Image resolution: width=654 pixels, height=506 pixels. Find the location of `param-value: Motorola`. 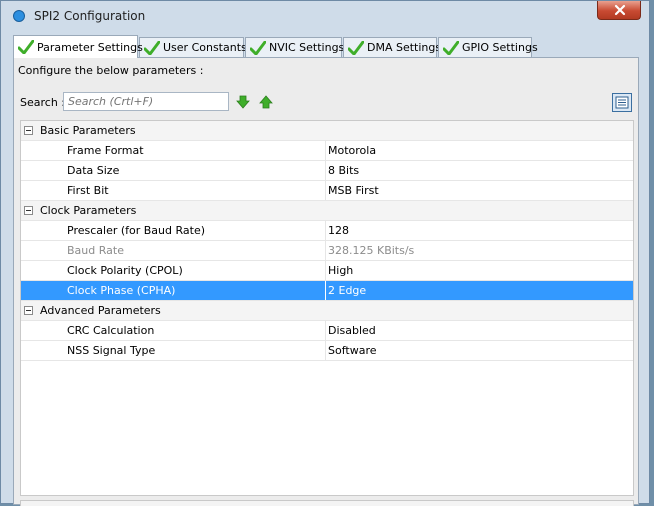

param-value: Motorola is located at coordinates (352, 150).